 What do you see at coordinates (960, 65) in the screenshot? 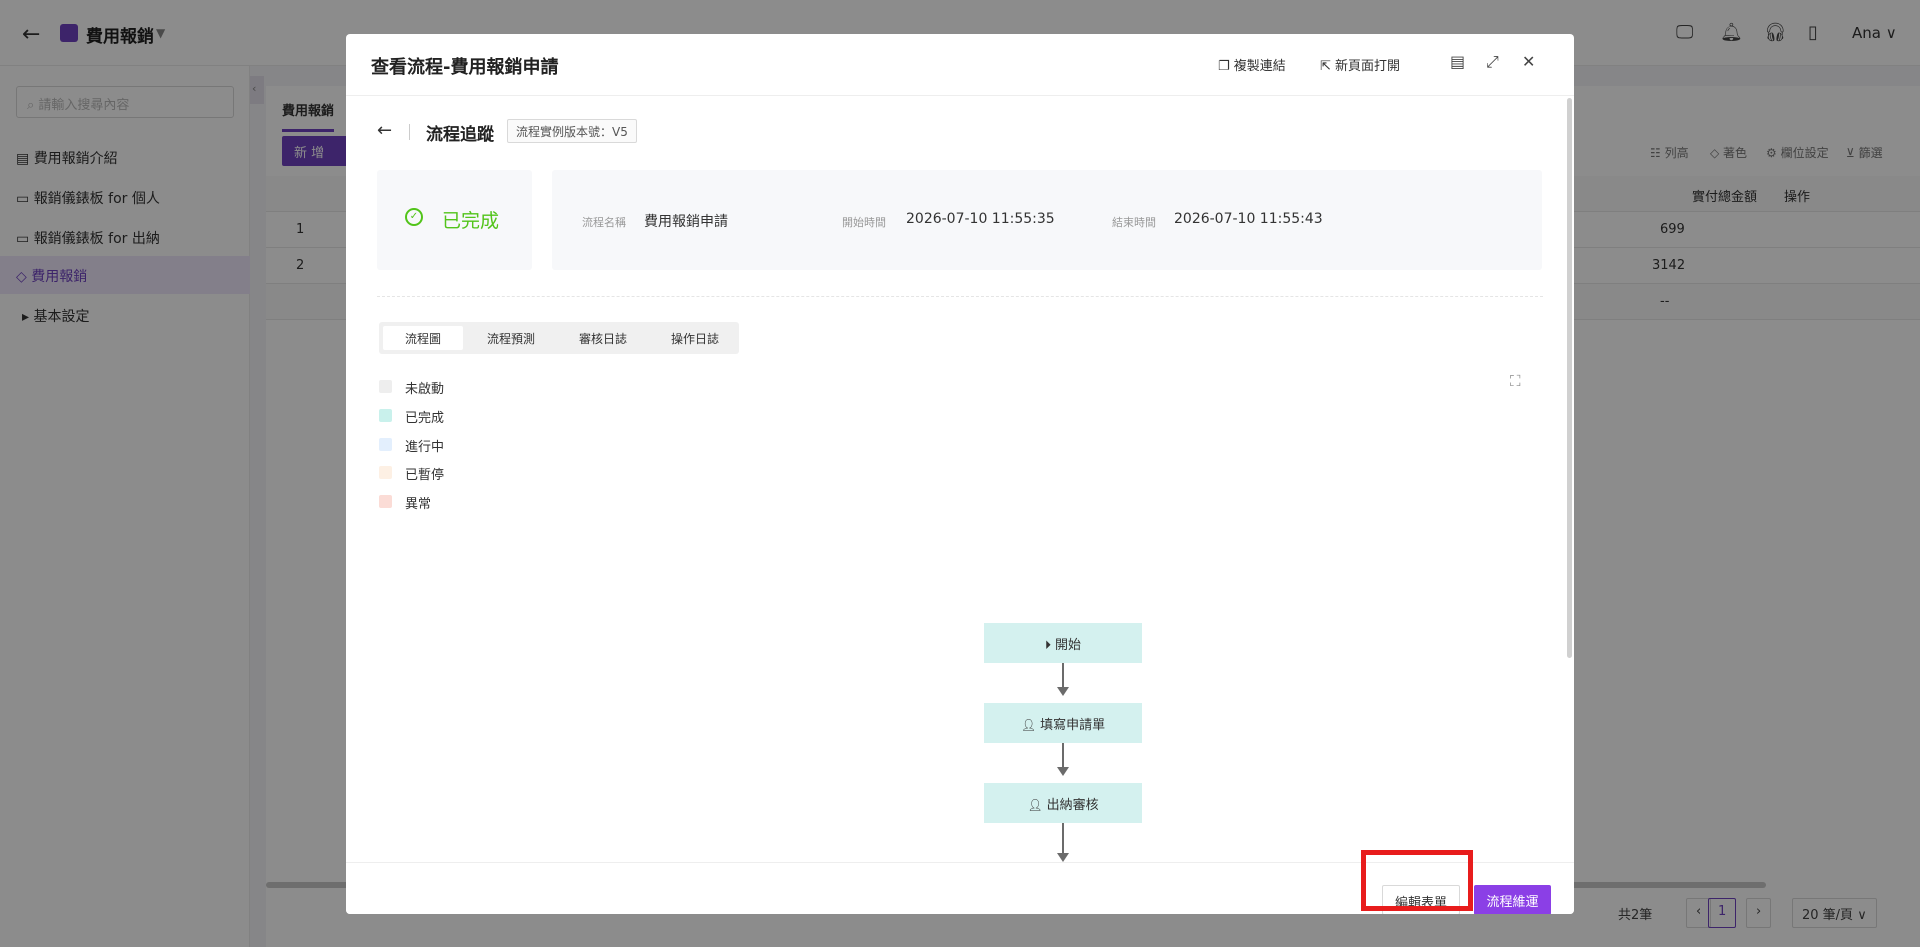
I see `modal-header: 查看流程-費用報銷申請 ❐ 複製連結 ⇱ 新頁面打開 ▤ ⤢ ✕` at bounding box center [960, 65].